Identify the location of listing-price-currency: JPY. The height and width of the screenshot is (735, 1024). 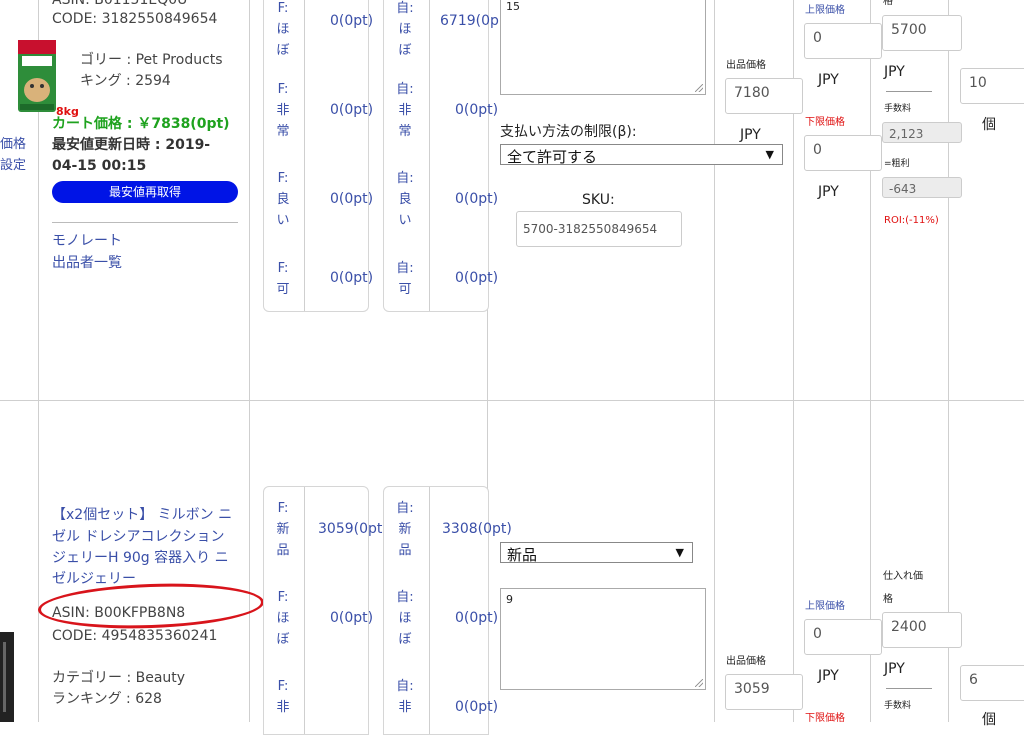
(750, 135).